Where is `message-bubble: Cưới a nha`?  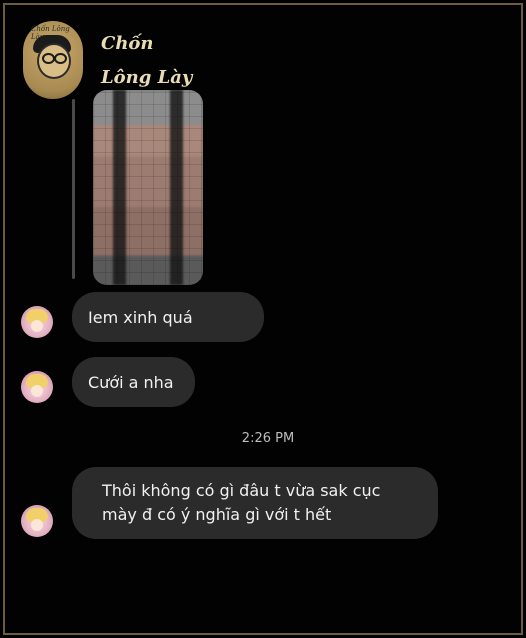
message-bubble: Cưới a nha is located at coordinates (133, 382).